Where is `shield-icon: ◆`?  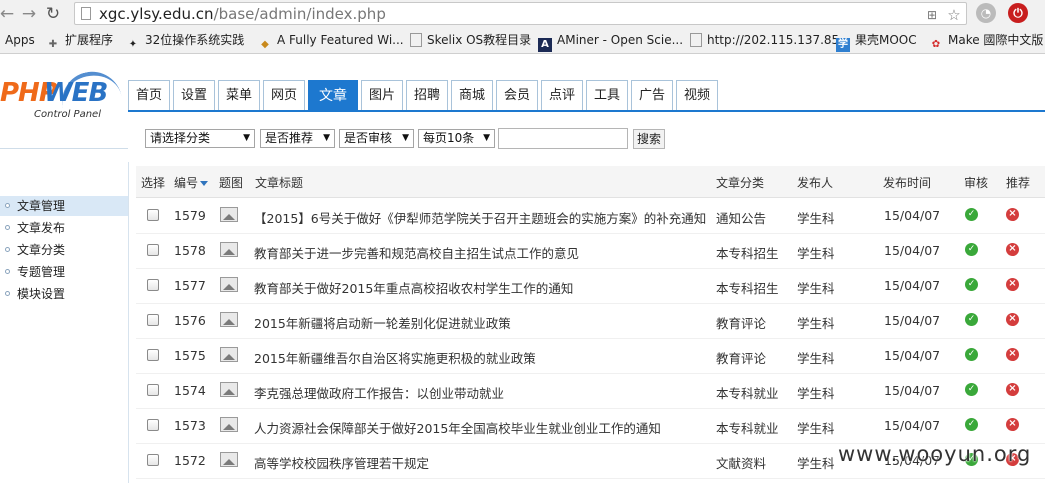 shield-icon: ◆ is located at coordinates (265, 44).